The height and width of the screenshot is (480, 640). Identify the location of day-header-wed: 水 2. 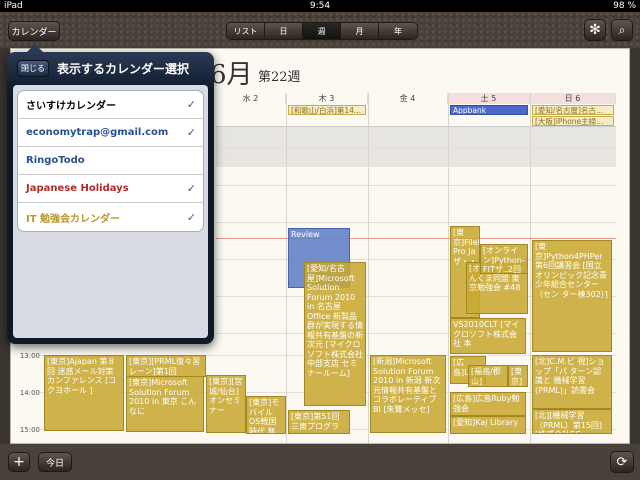
(251, 98).